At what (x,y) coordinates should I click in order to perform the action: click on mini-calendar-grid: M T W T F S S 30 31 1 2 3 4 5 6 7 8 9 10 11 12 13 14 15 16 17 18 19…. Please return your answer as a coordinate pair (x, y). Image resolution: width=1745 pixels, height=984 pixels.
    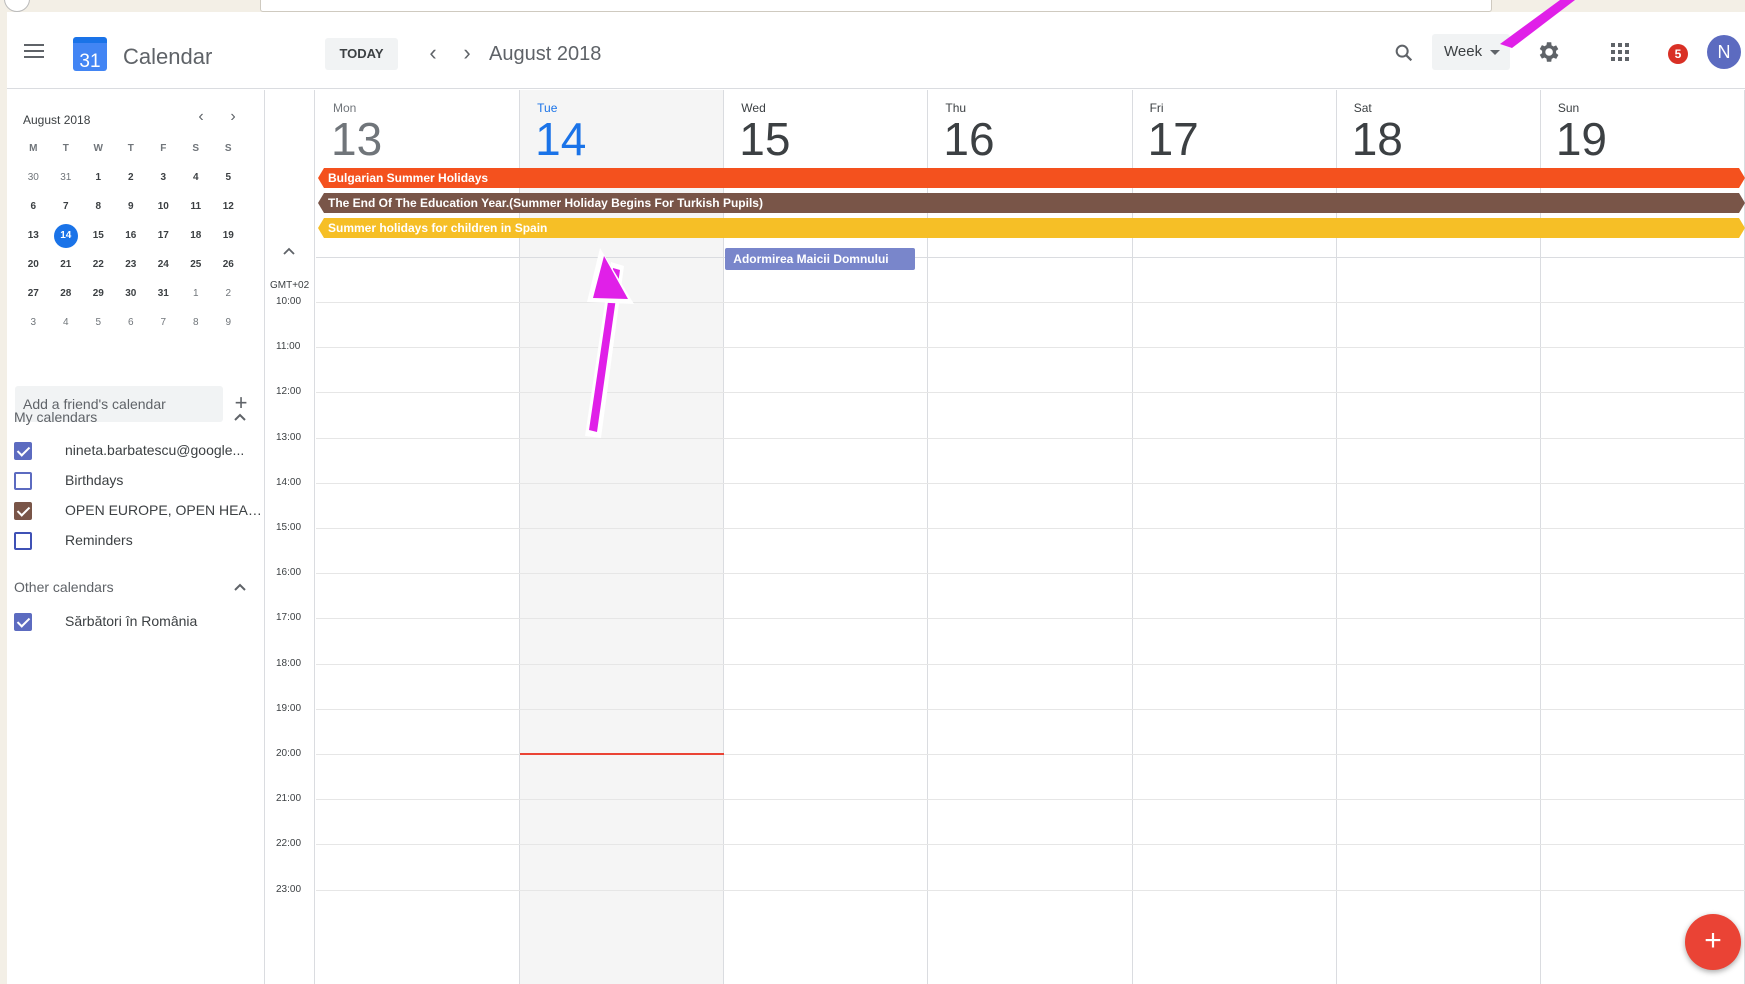
    Looking at the image, I should click on (133, 235).